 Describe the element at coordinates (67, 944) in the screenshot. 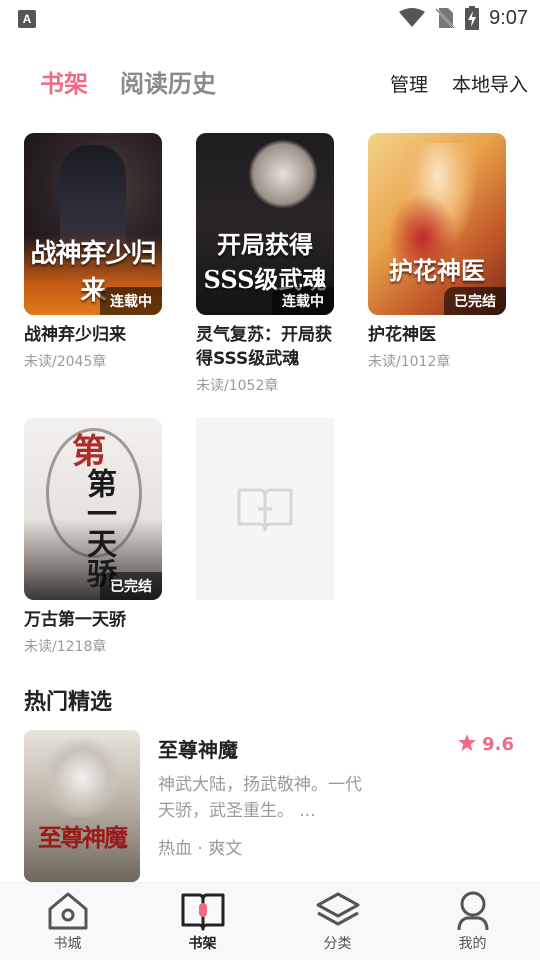

I see `nav-label: 书城` at that location.